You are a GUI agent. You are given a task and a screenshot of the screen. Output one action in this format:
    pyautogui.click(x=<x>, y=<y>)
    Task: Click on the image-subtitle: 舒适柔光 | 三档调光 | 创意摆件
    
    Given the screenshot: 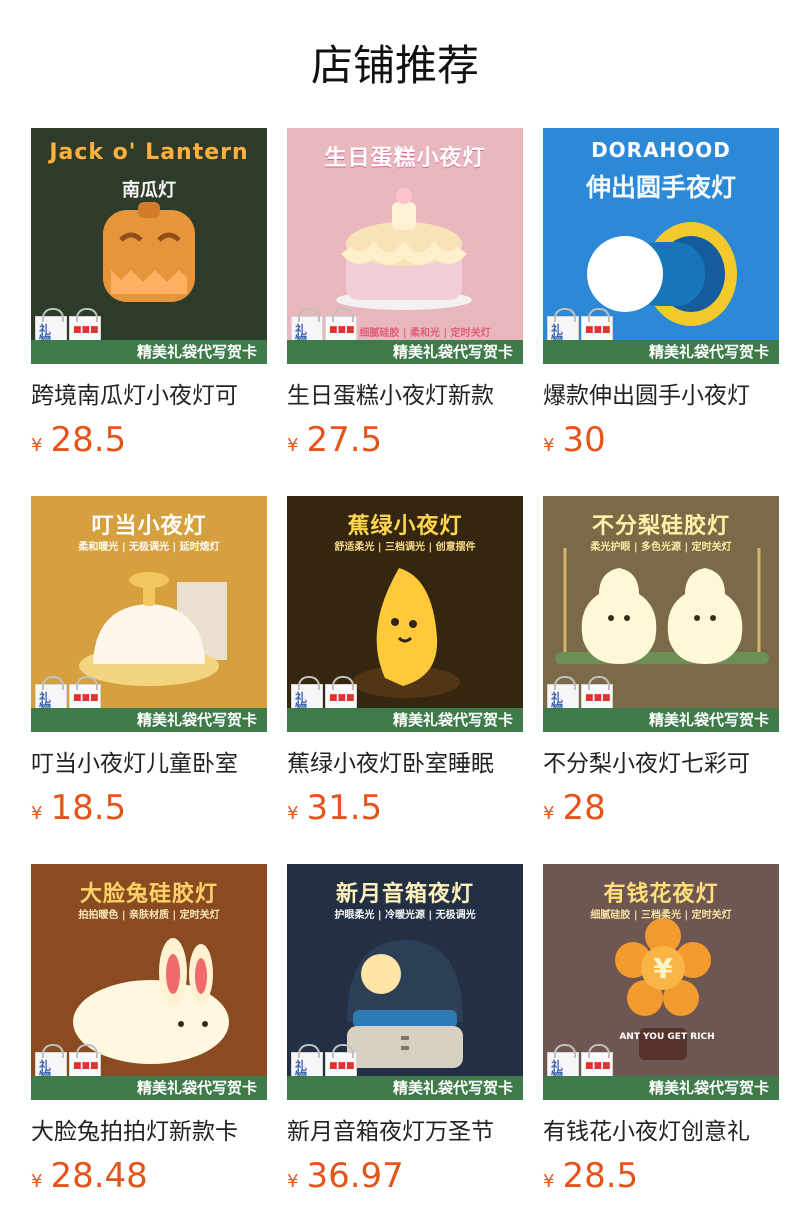 What is the action you would take?
    pyautogui.click(x=405, y=547)
    